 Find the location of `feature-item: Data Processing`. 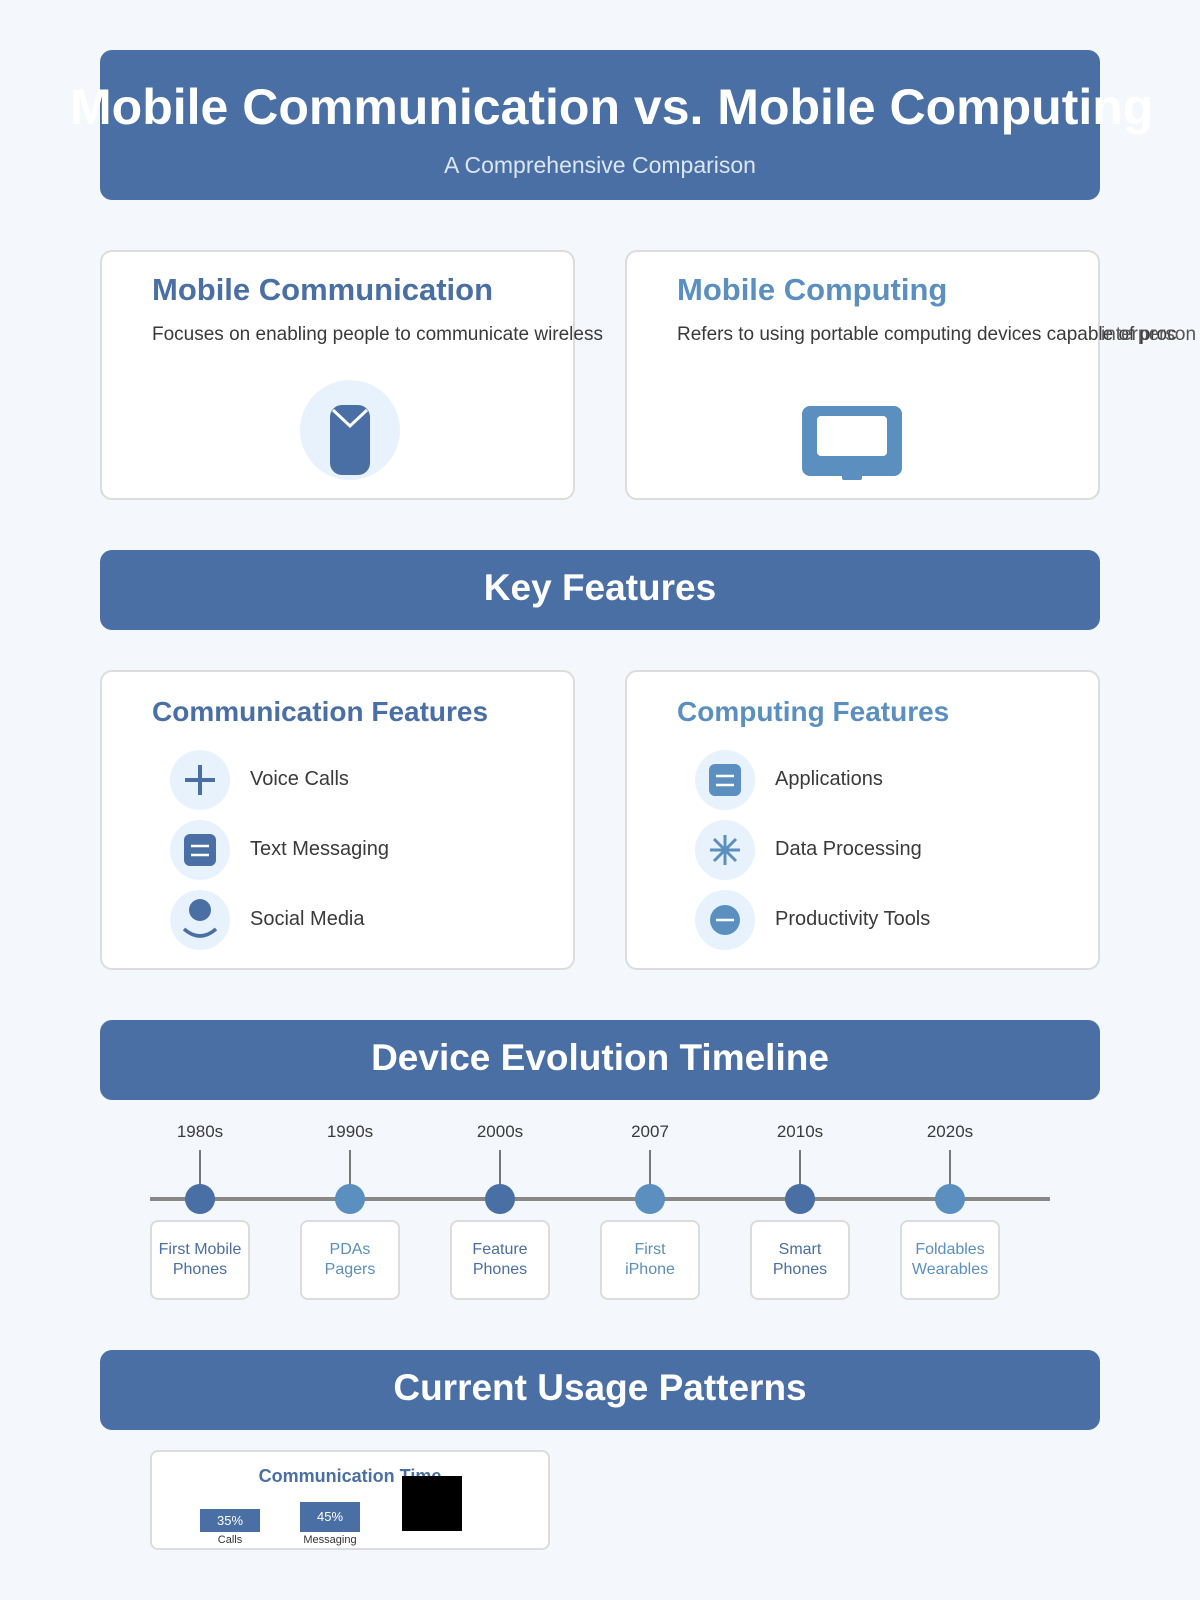

feature-item: Data Processing is located at coordinates (895, 850).